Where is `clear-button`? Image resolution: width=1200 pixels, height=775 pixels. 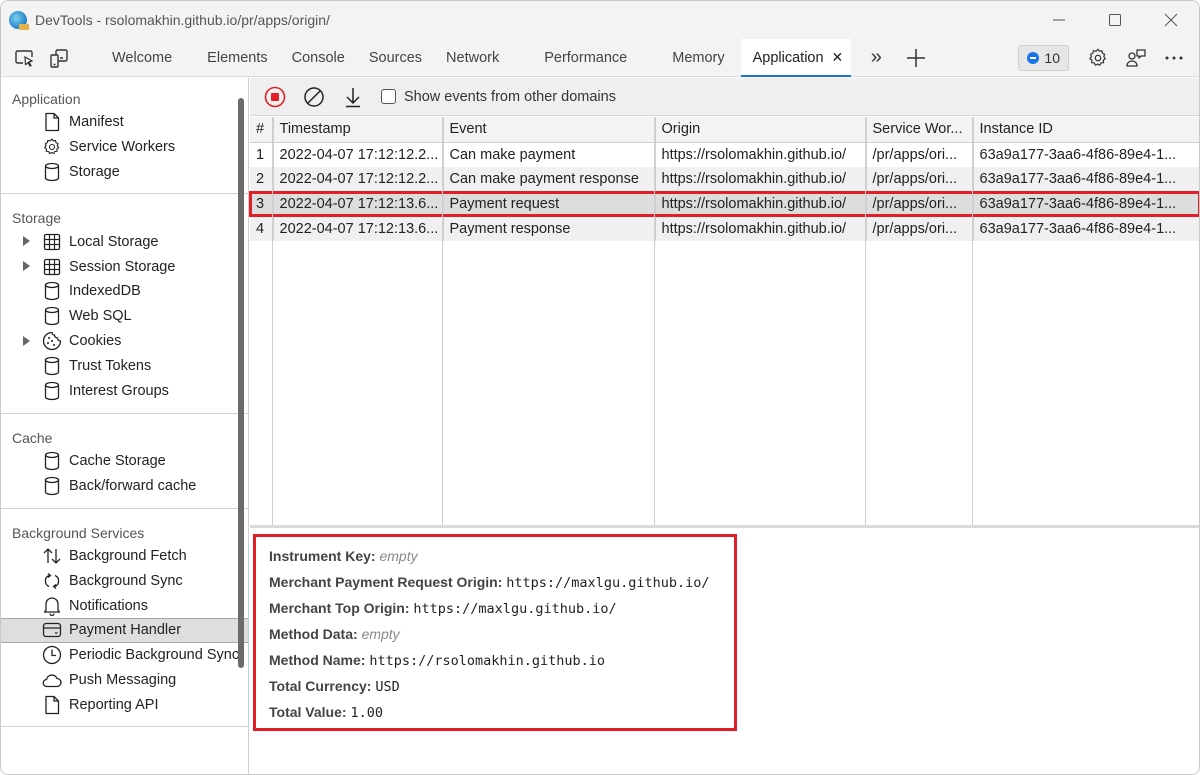
clear-button is located at coordinates (314, 97).